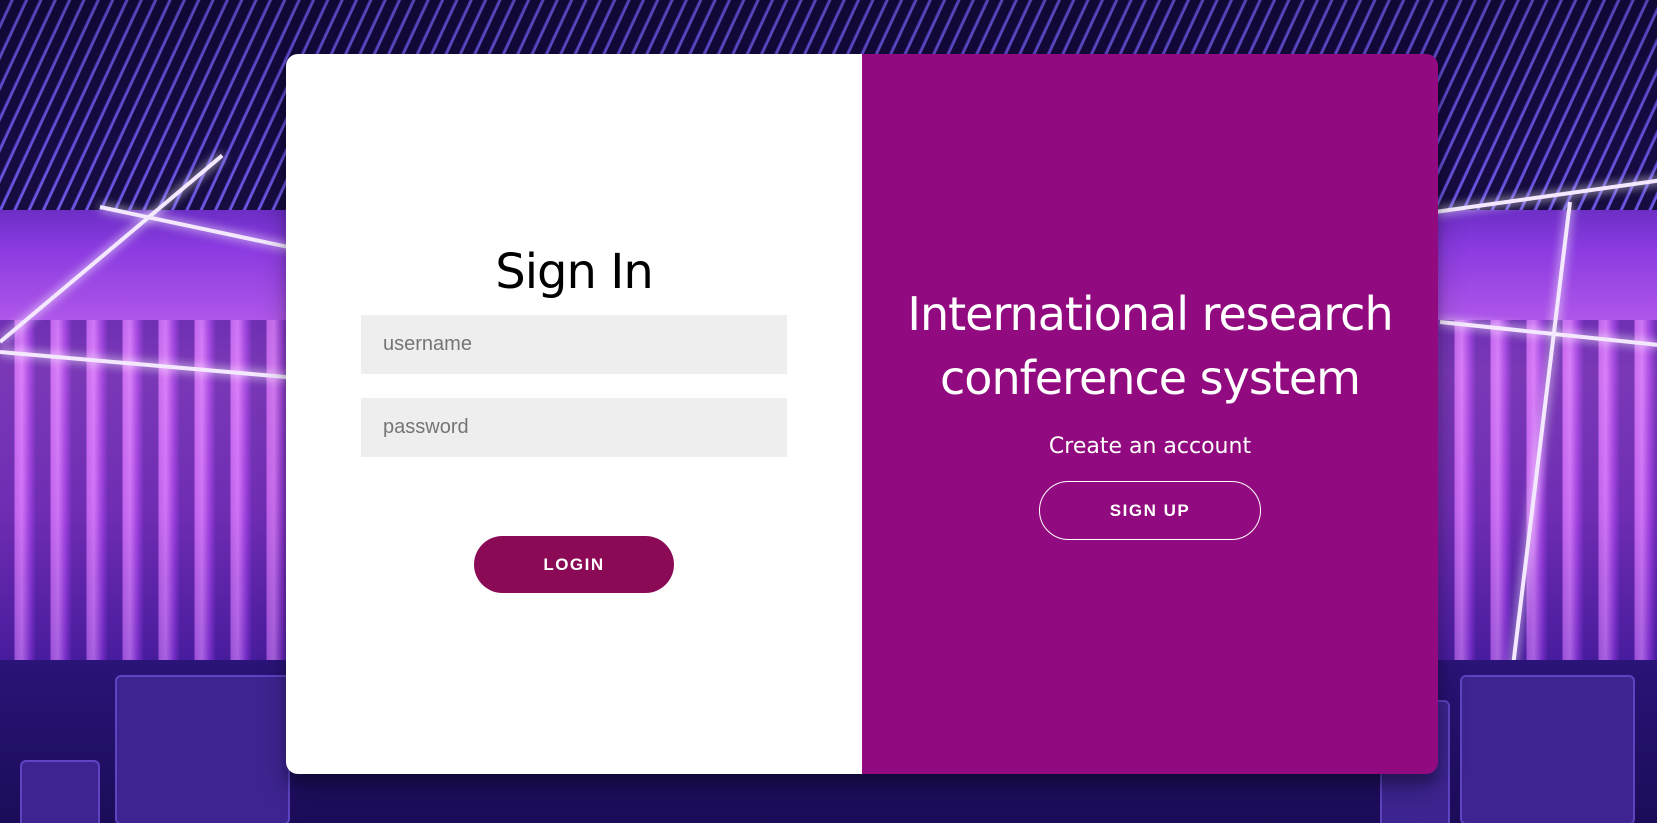 The image size is (1657, 823). What do you see at coordinates (1150, 446) in the screenshot?
I see `create-account-text: Create an account` at bounding box center [1150, 446].